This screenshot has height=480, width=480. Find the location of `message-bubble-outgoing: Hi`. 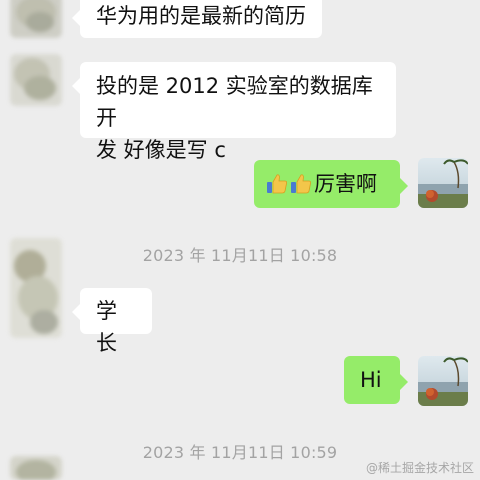

message-bubble-outgoing: Hi is located at coordinates (376, 380).